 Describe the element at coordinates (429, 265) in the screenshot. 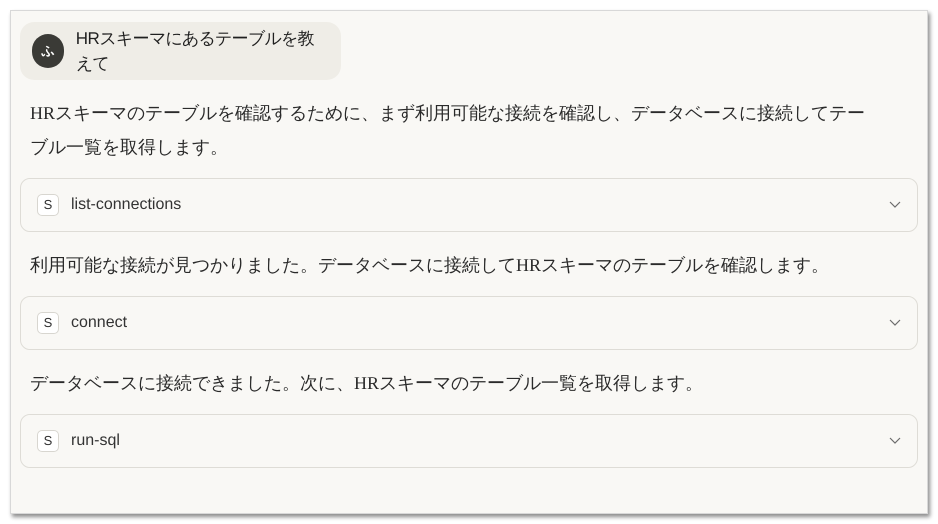

I see `assistant-message-text: 利用可能な接続が見つかりました。データベースに接続してHRスキーマのテーブルを確認します。` at that location.